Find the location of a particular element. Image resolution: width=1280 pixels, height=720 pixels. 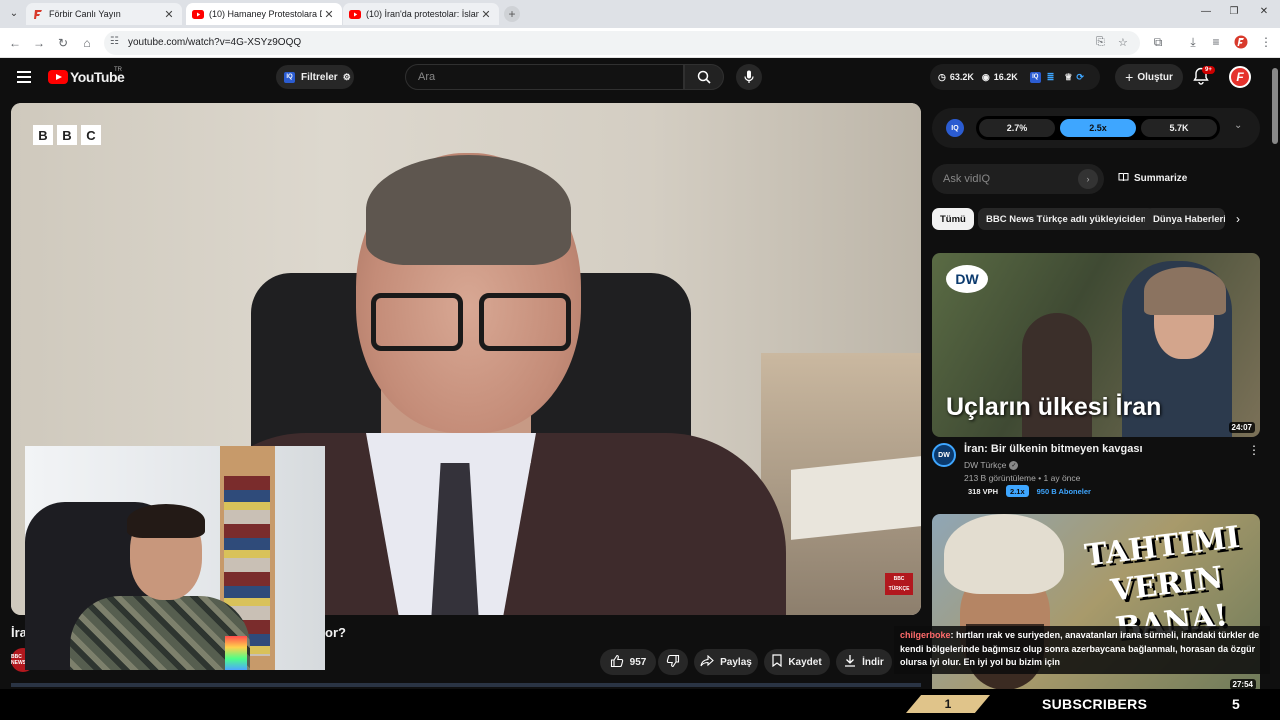

save-button: Kaydet is located at coordinates (797, 662).